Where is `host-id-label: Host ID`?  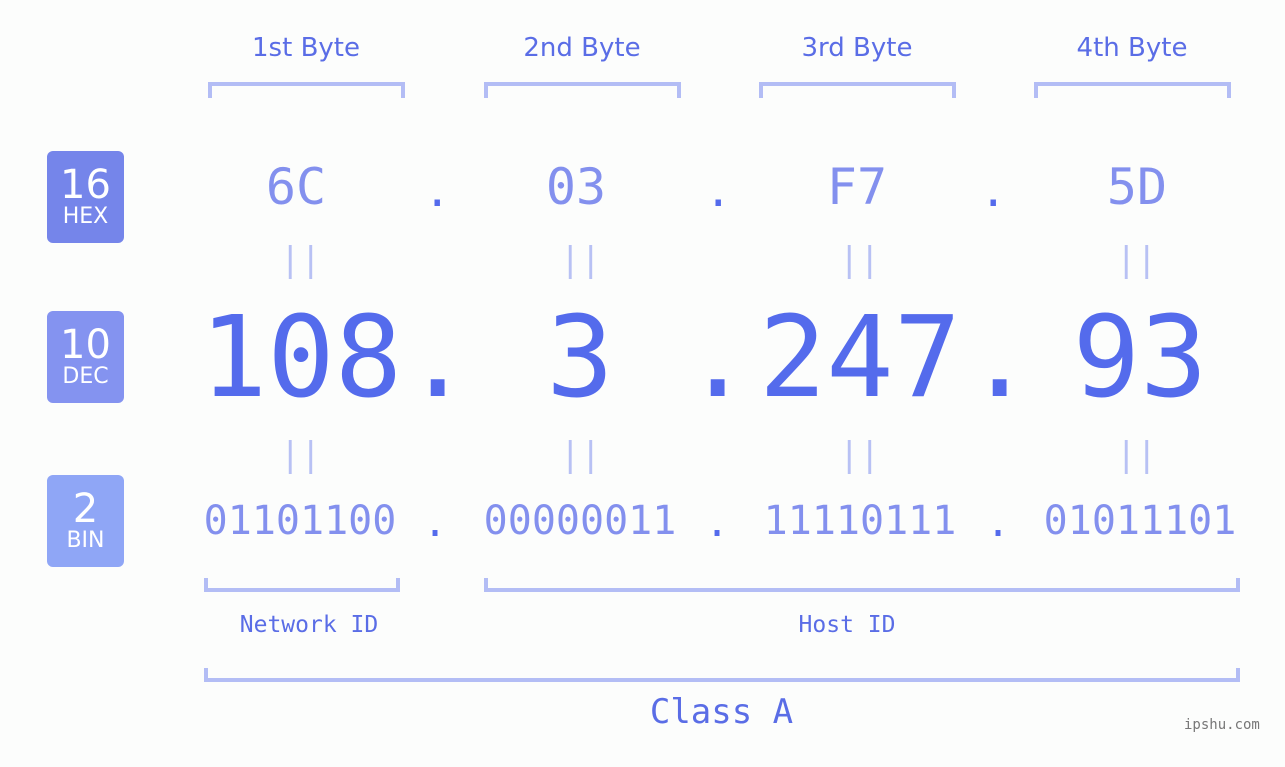 host-id-label: Host ID is located at coordinates (847, 625).